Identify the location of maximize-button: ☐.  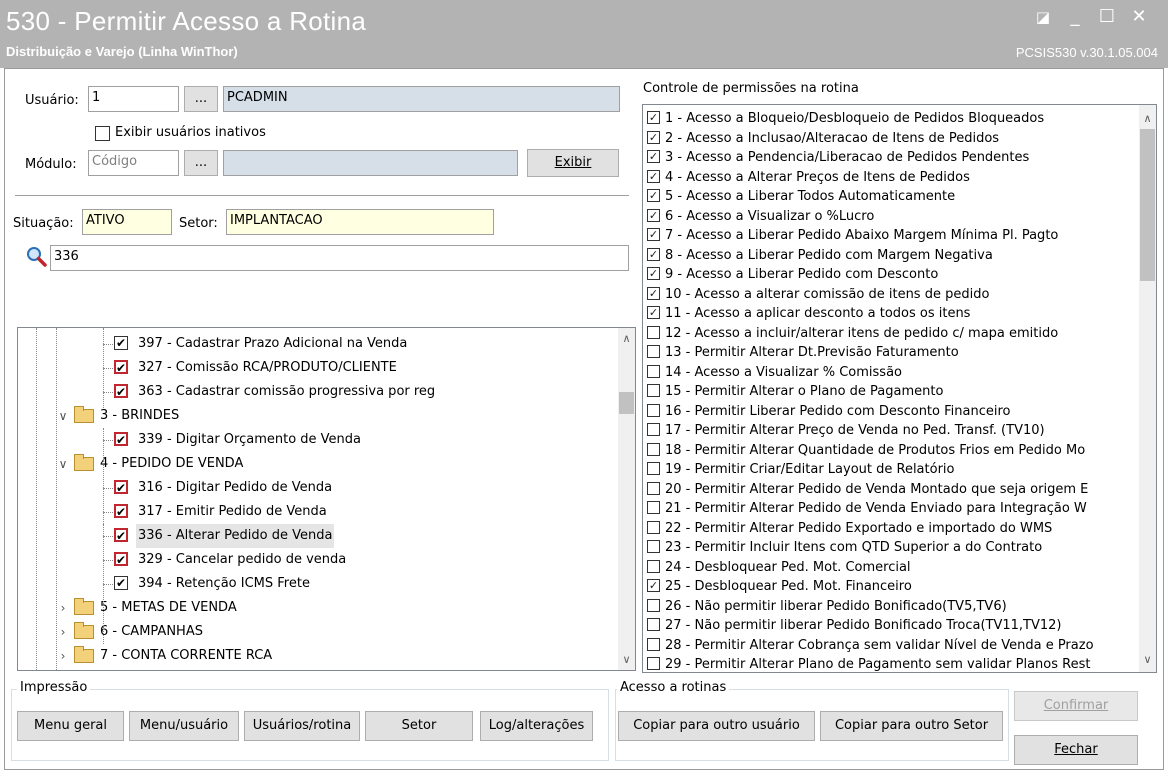
(1107, 17).